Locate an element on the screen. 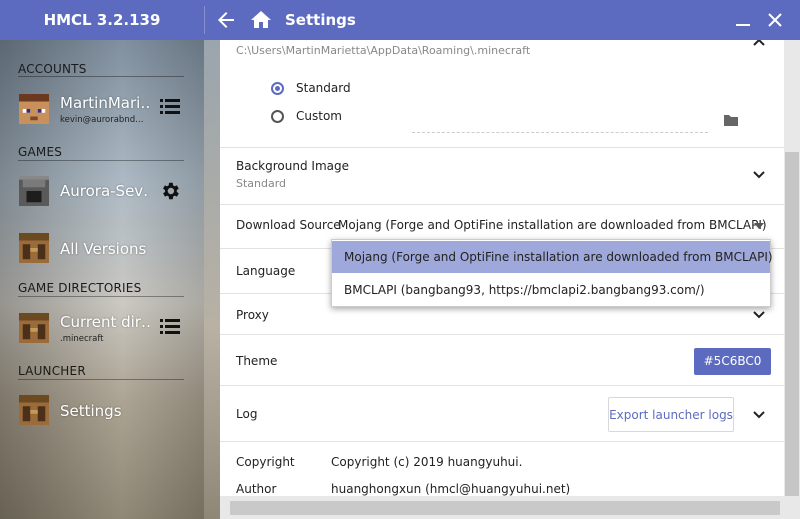 This screenshot has width=800, height=519. launcher-header: LAUNCHER is located at coordinates (52, 371).